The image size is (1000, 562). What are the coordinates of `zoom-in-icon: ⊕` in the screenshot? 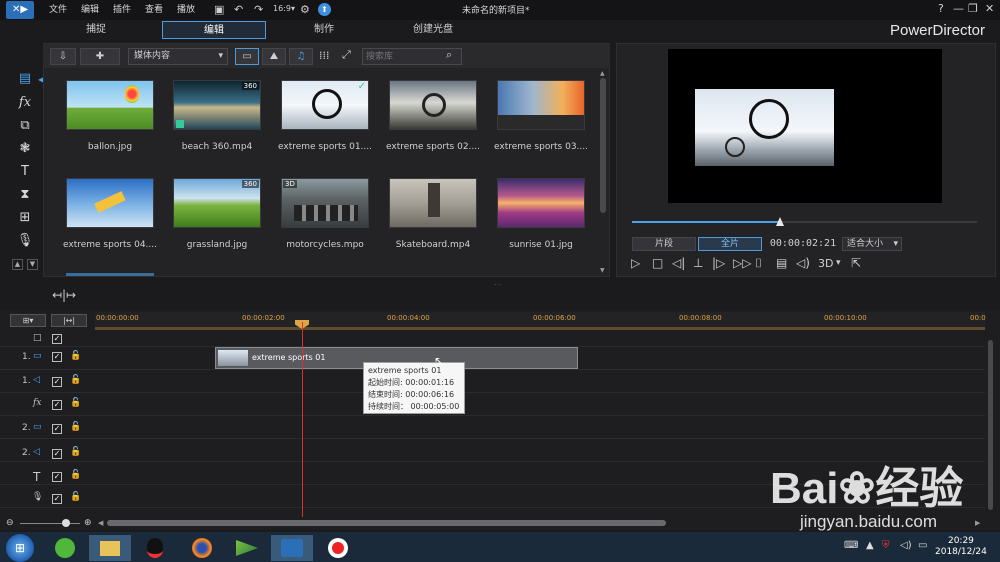 It's located at (88, 523).